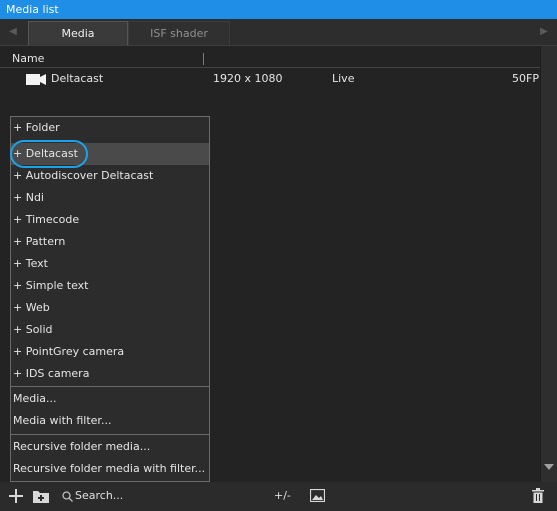 This screenshot has width=557, height=511. What do you see at coordinates (278, 32) in the screenshot?
I see `tab-bar: ◀ Media ISF shader ▶` at bounding box center [278, 32].